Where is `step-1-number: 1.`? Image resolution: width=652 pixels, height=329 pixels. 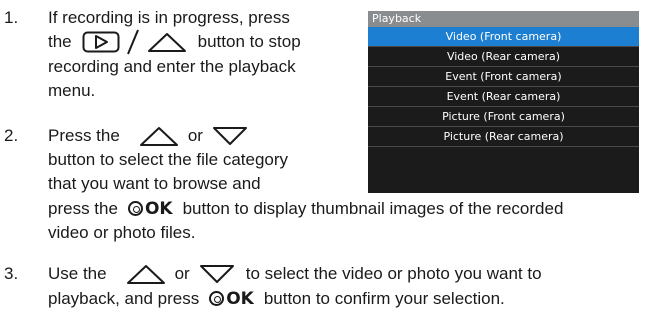 step-1-number: 1. is located at coordinates (11, 17).